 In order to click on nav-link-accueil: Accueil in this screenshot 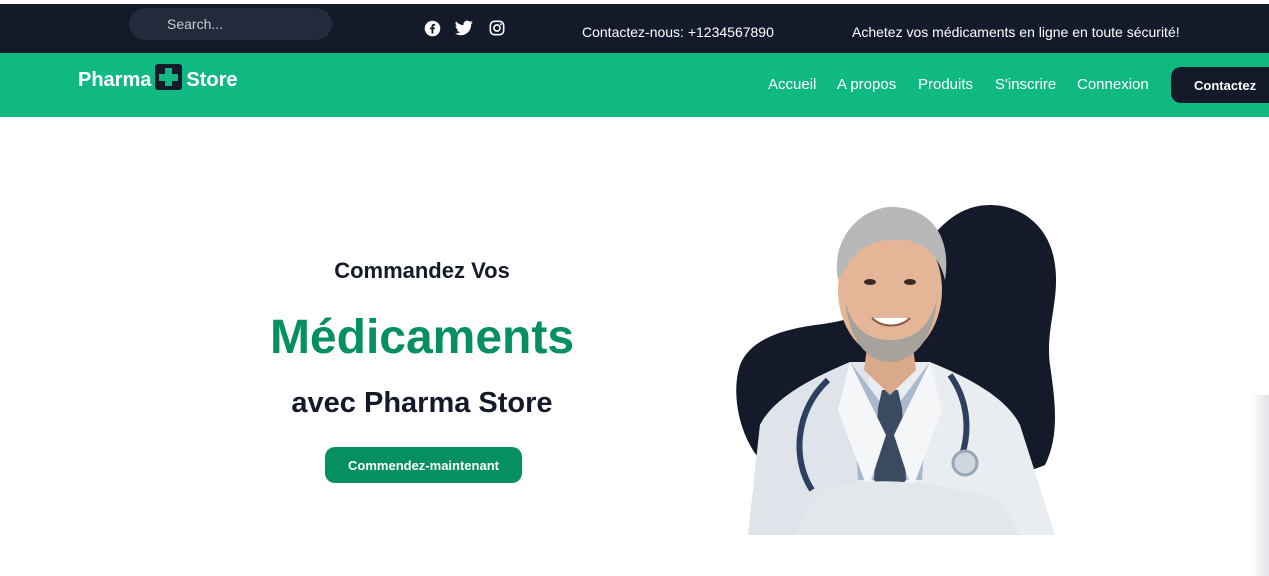, I will do `click(792, 84)`.